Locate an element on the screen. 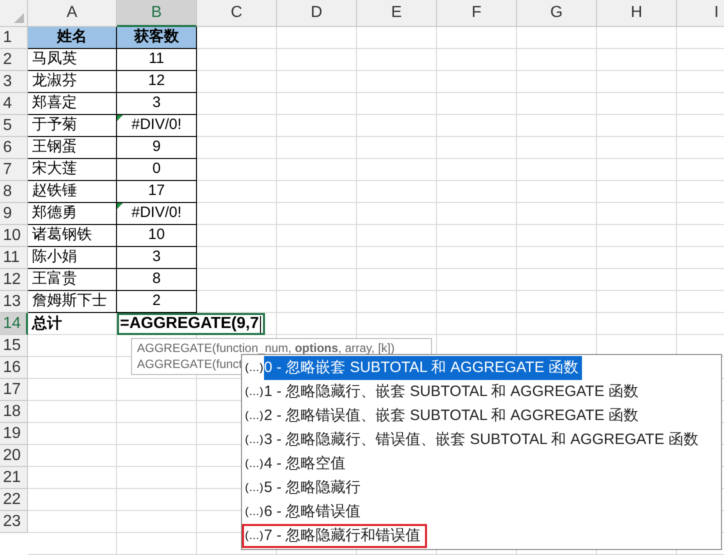 Image resolution: width=724 pixels, height=555 pixels. row-header: 15 is located at coordinates (14, 346).